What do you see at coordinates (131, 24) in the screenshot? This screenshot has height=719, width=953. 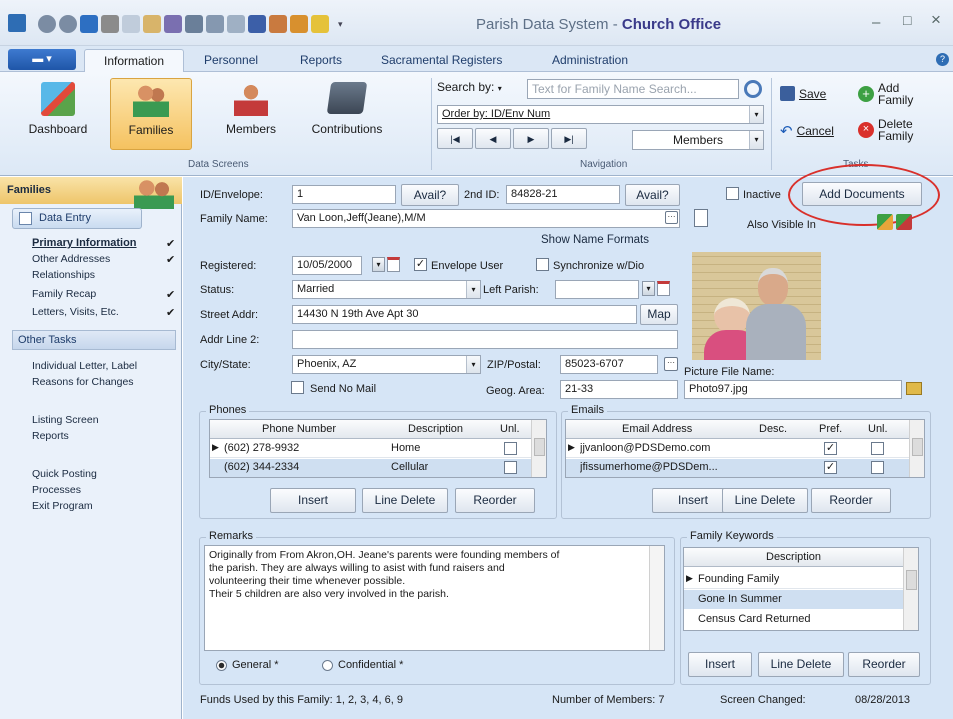 I see `copy-icon` at bounding box center [131, 24].